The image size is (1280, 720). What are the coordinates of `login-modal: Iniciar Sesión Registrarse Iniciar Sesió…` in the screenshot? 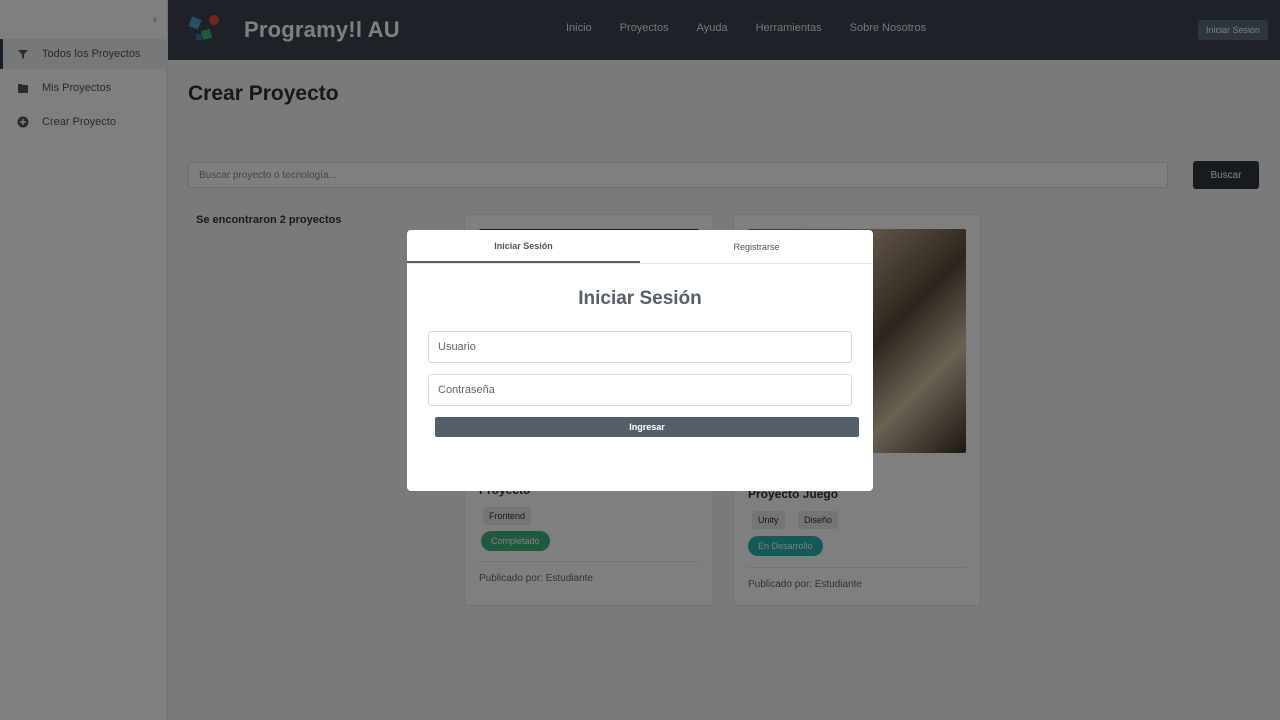 It's located at (640, 360).